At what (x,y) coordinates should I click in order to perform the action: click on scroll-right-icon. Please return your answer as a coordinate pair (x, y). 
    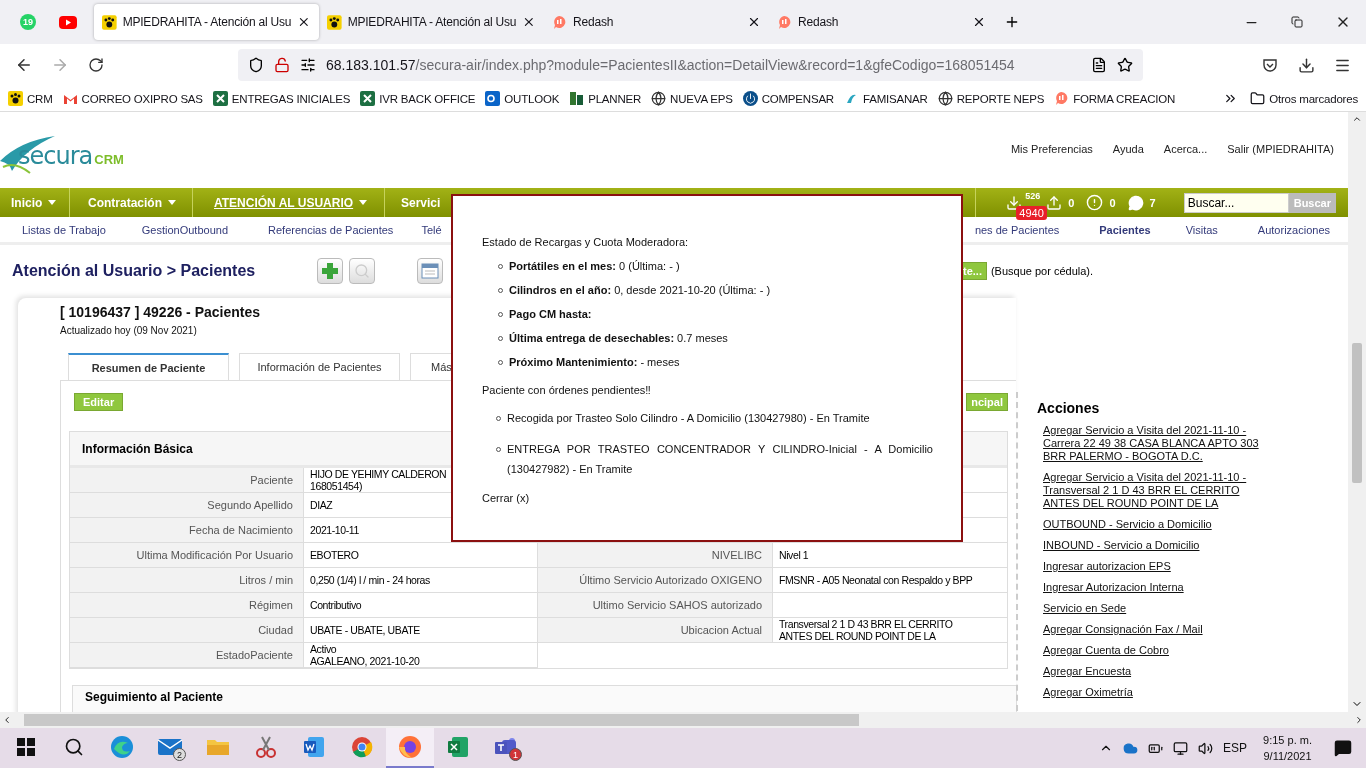
    Looking at the image, I should click on (1359, 720).